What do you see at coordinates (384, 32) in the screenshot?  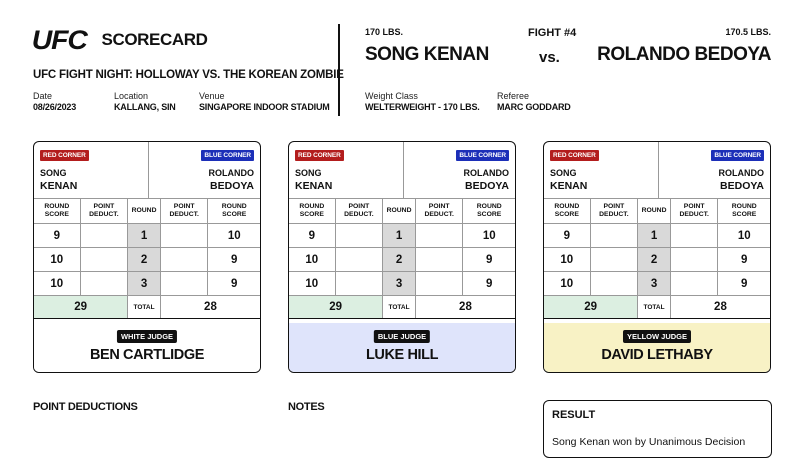 I see `red-fighter-weight: 170 LBS.` at bounding box center [384, 32].